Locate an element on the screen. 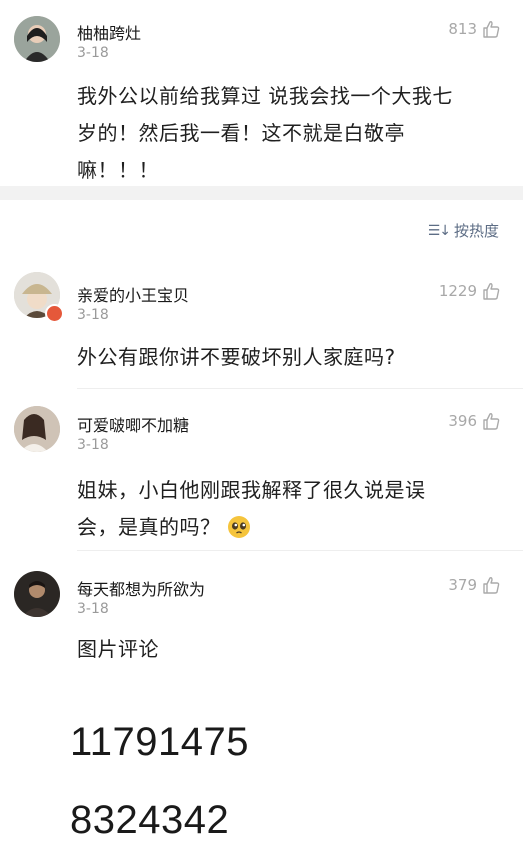 The width and height of the screenshot is (523, 860). comment-username: 柚柚跨灶 is located at coordinates (109, 32).